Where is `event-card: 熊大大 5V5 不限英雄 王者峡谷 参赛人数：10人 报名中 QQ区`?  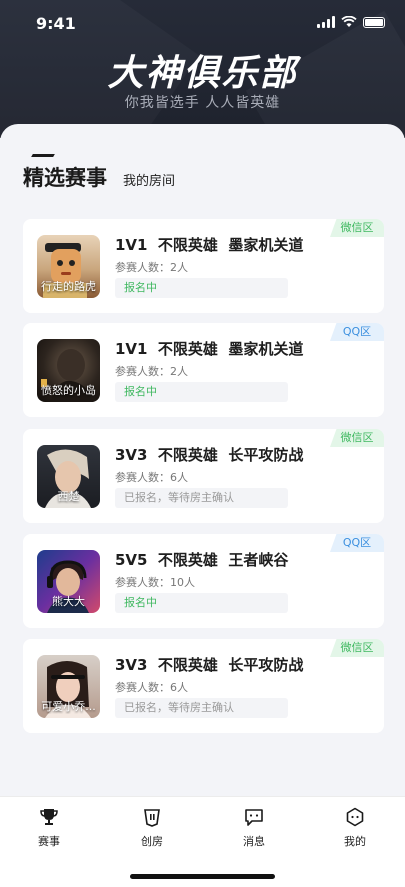
event-card: 熊大大 5V5 不限英雄 王者峡谷 参赛人数：10人 报名中 QQ区 is located at coordinates (203, 581).